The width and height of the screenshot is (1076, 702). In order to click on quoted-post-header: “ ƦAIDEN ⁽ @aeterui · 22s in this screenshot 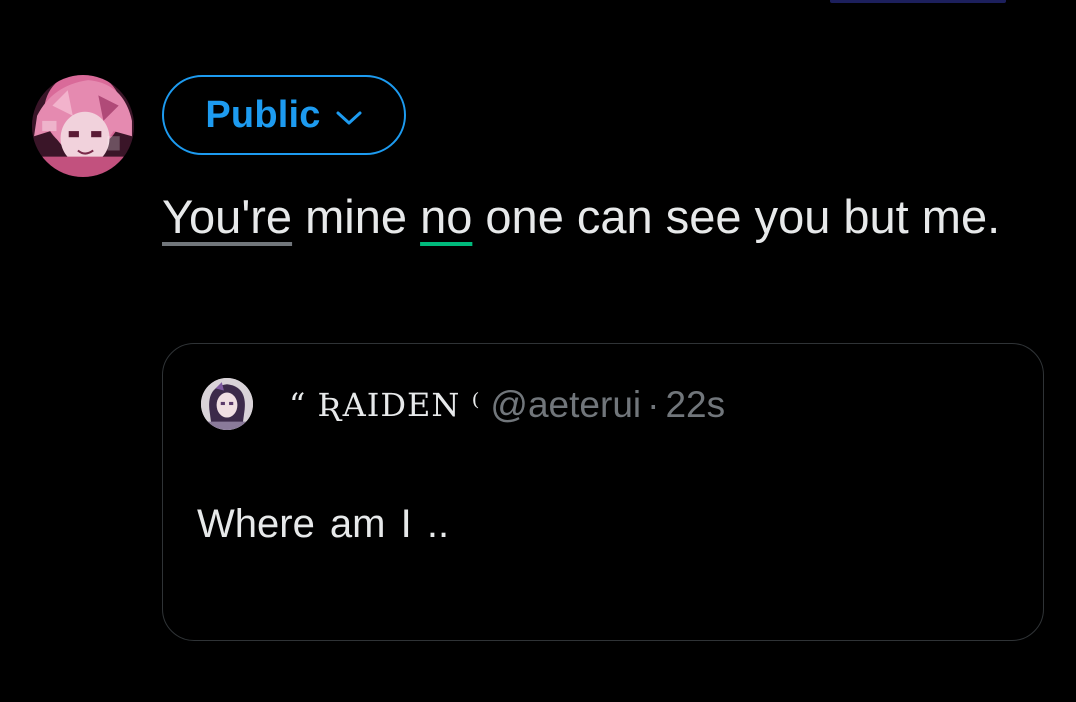, I will do `click(507, 405)`.